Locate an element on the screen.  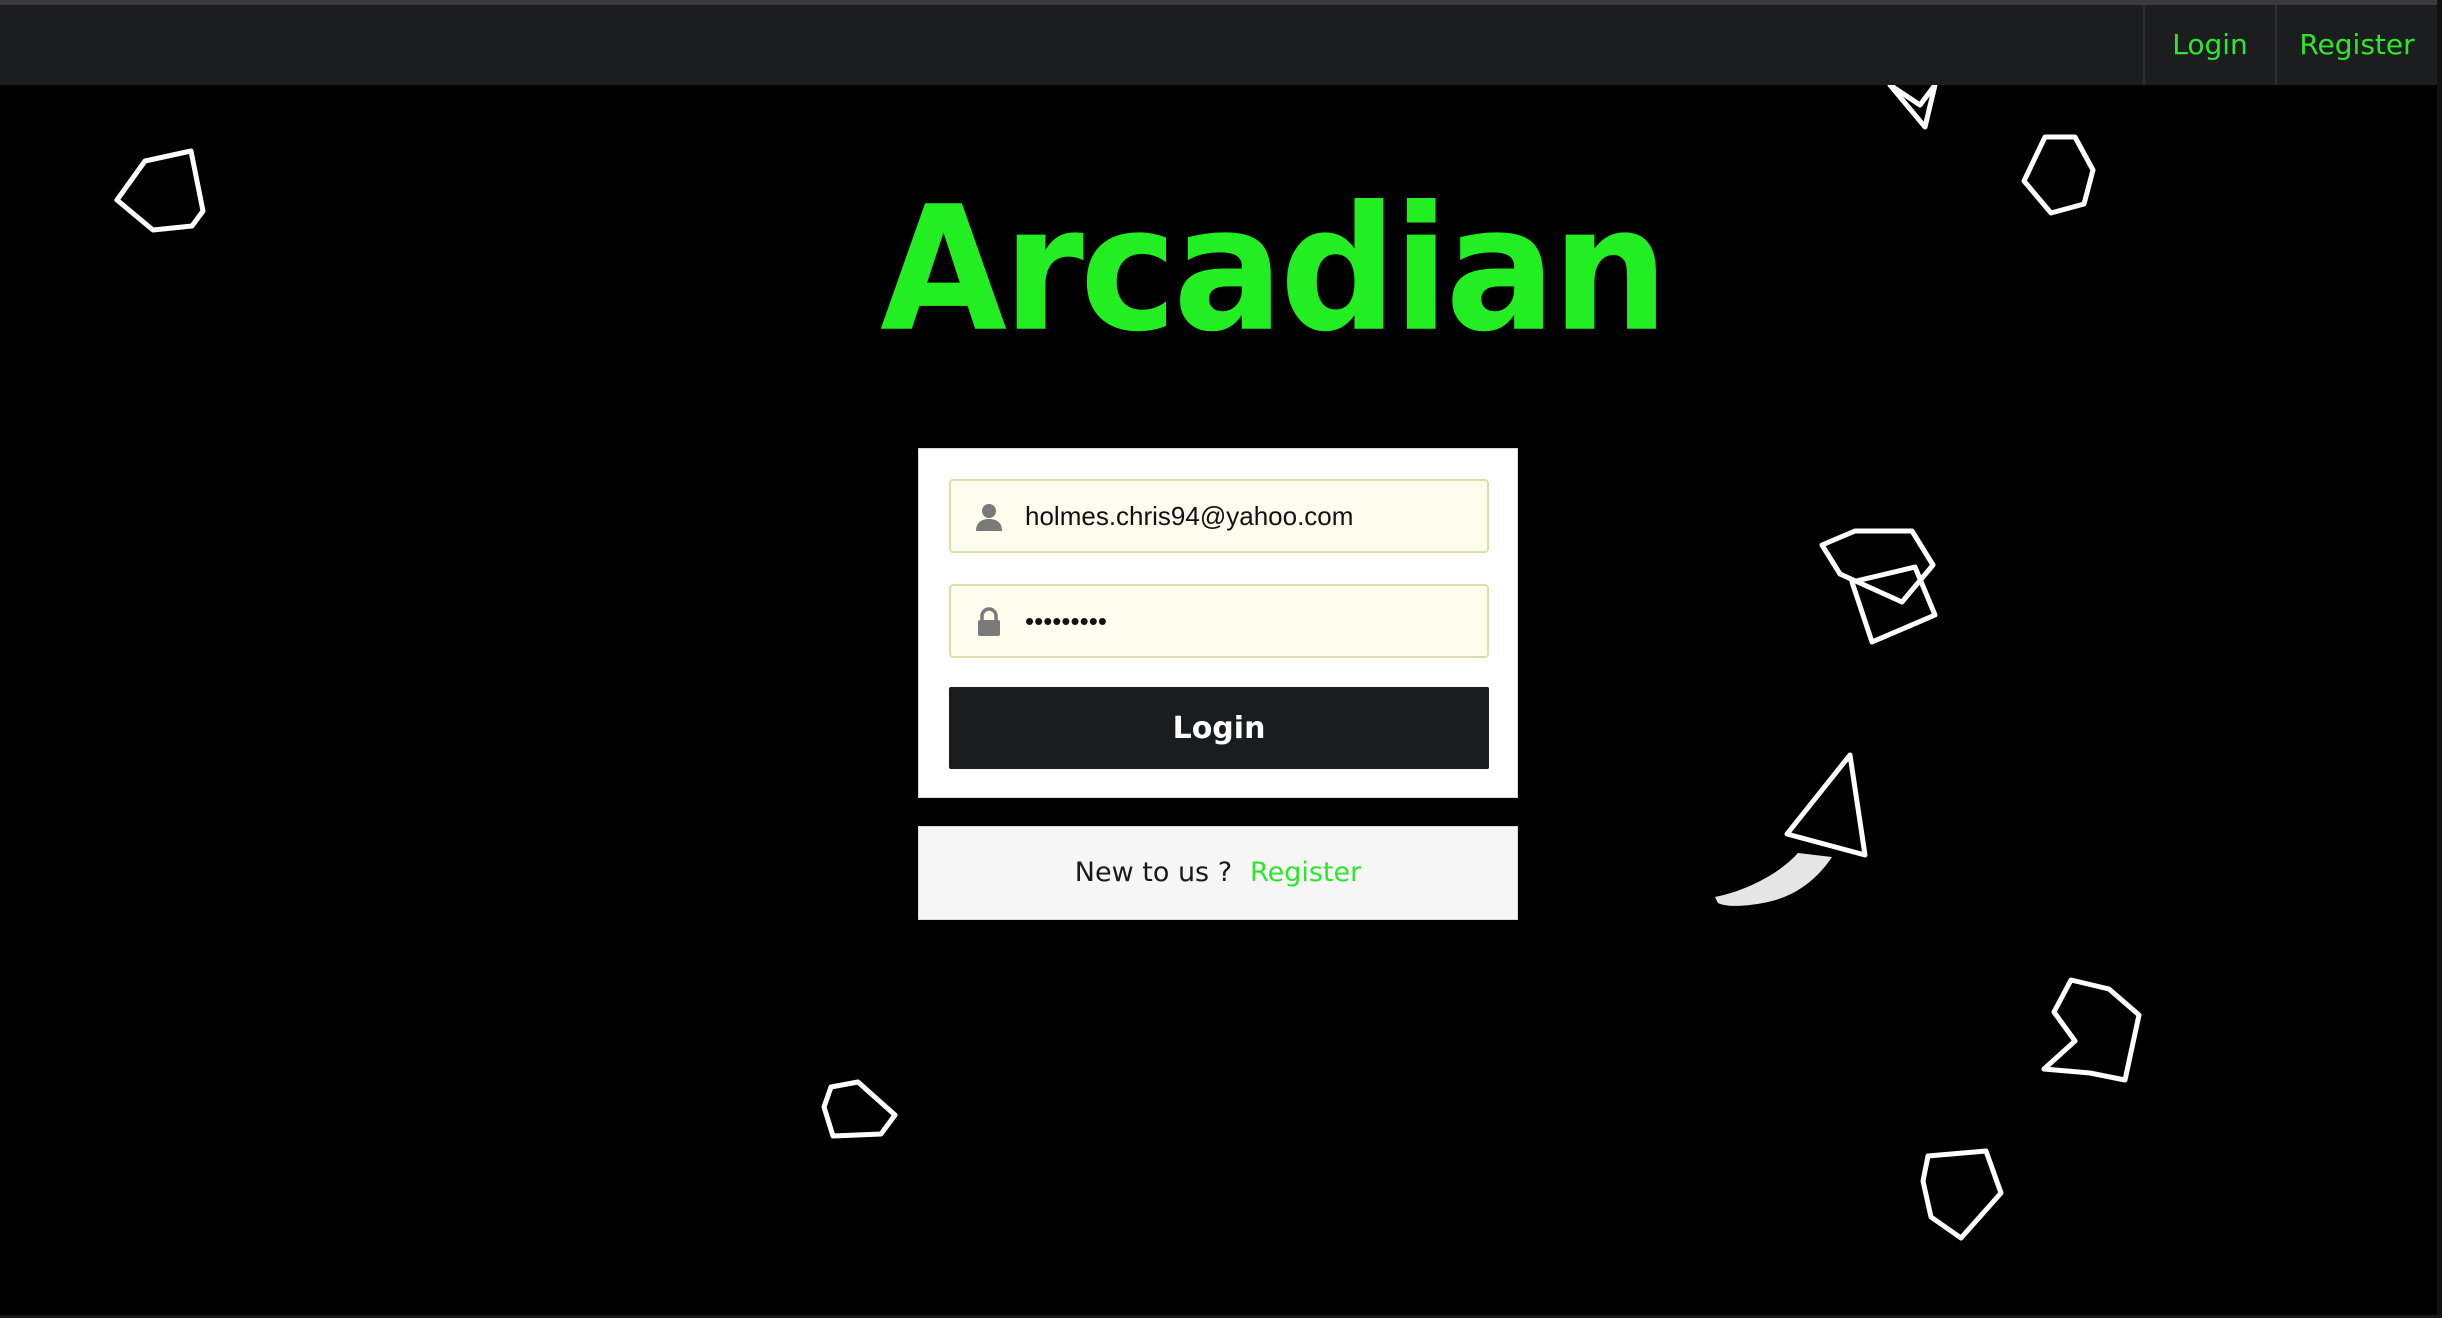
password-field is located at coordinates (1219, 621).